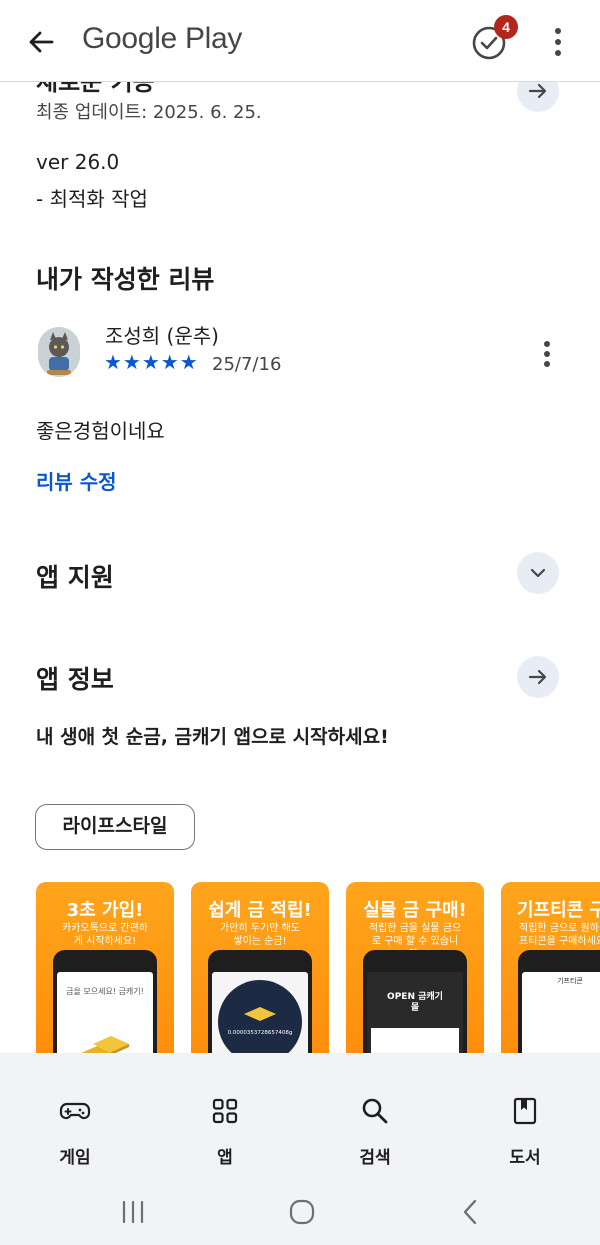  I want to click on release-note: - 최적화 작업, so click(92, 199).